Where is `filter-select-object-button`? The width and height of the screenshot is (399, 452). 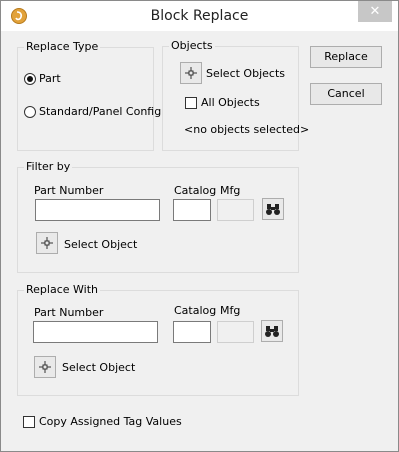
filter-select-object-button is located at coordinates (47, 243).